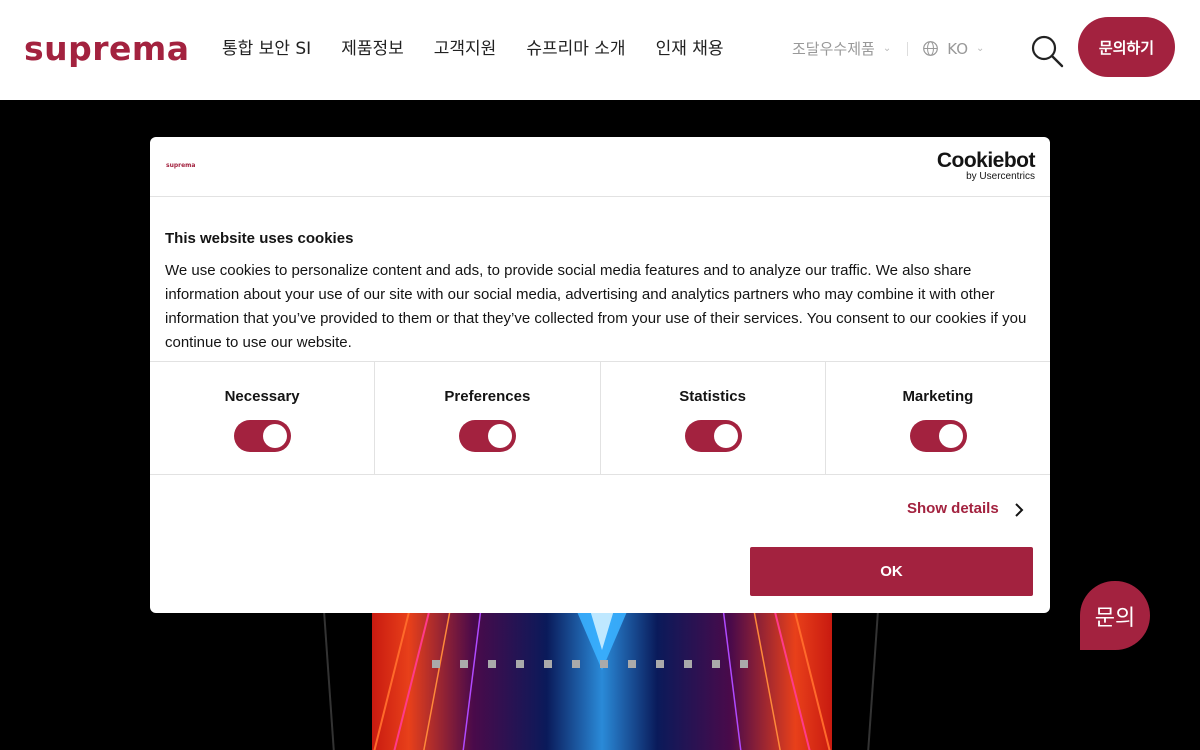 This screenshot has width=1200, height=750. Describe the element at coordinates (600, 167) in the screenshot. I see `dialog-header: suprema Cookiebot by Usercentrics` at that location.